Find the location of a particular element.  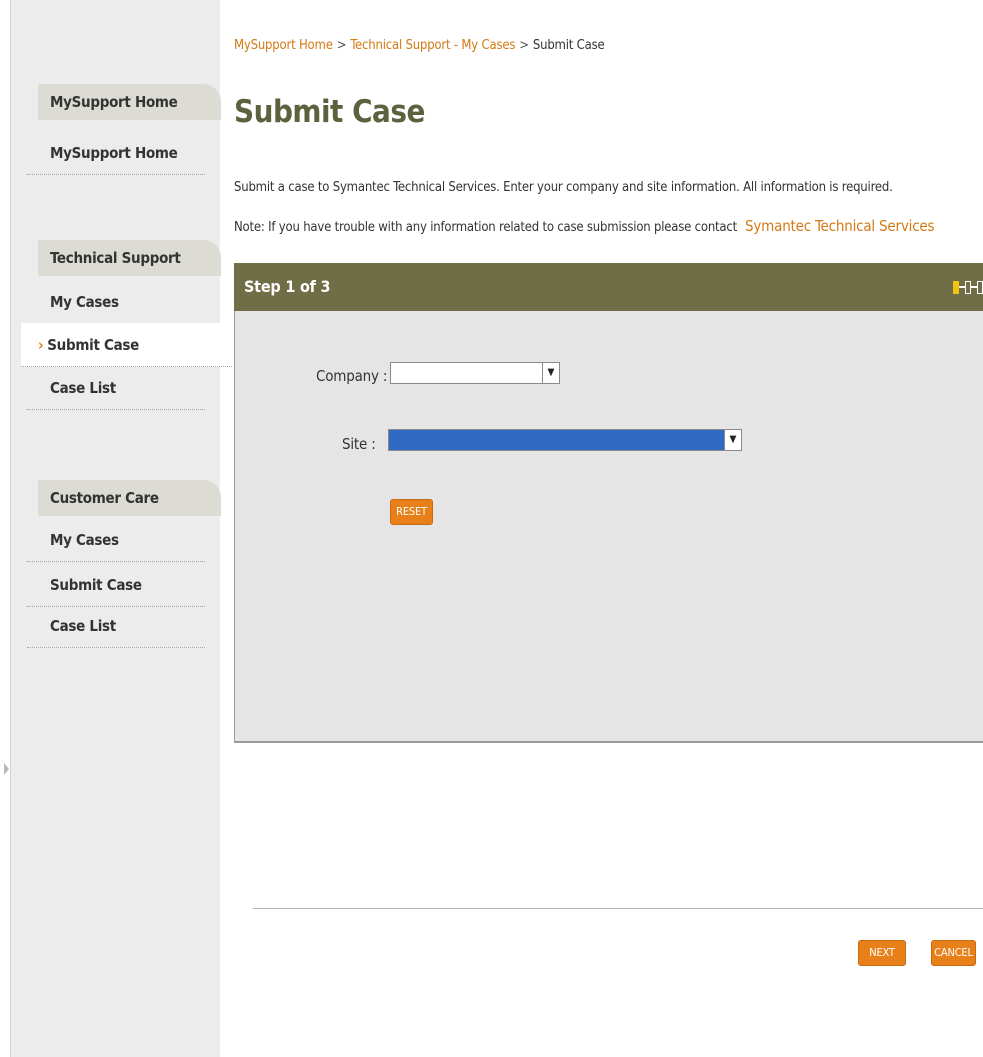

sidebar-item-ts-case-list: Case List is located at coordinates (116, 388).